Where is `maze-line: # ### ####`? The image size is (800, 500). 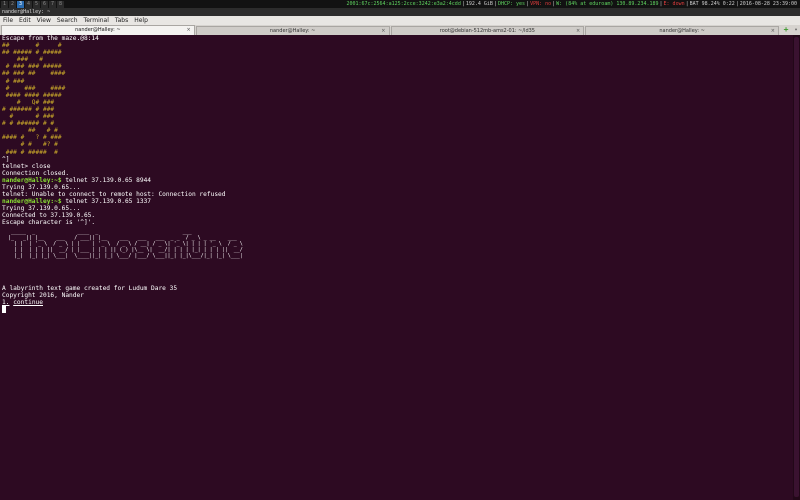 maze-line: # ### #### is located at coordinates (34, 88).